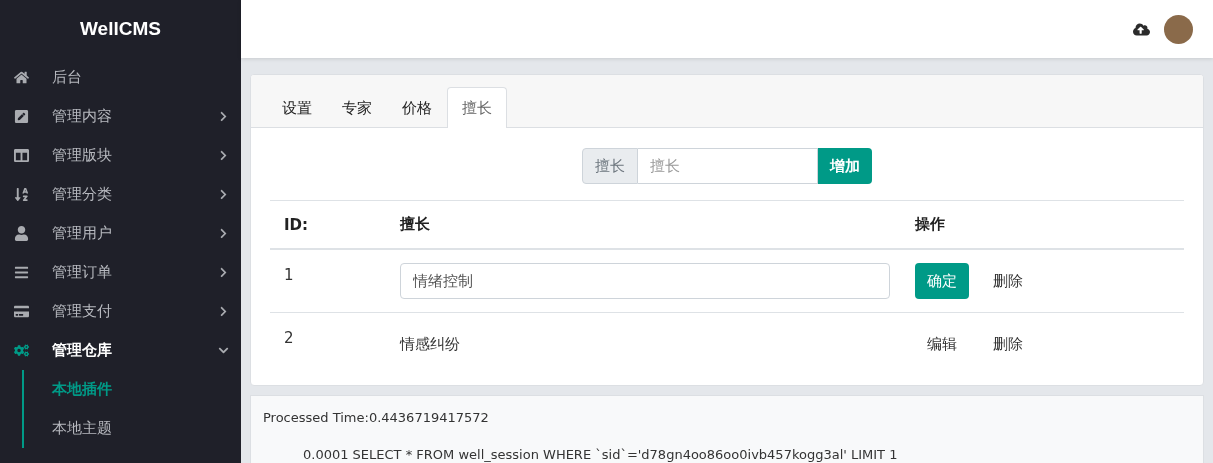 The image size is (1213, 463). What do you see at coordinates (21, 77) in the screenshot?
I see `home-icon` at bounding box center [21, 77].